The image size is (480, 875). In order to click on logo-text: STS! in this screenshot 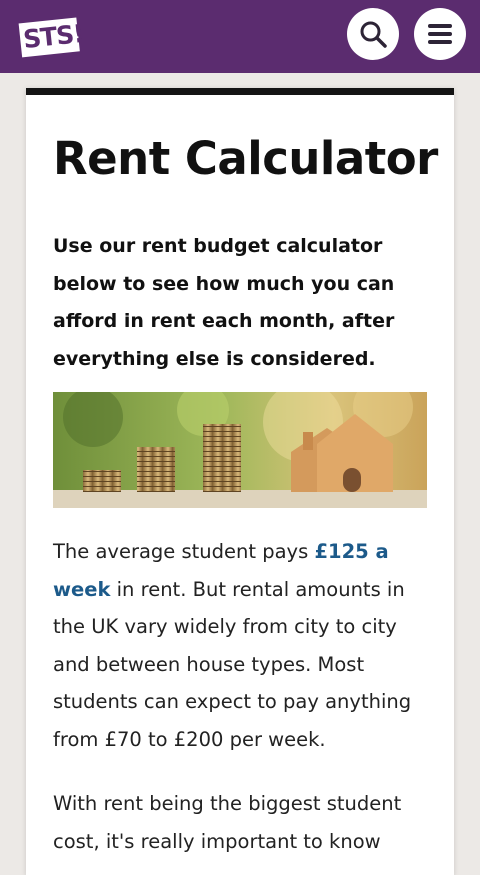, I will do `click(53, 36)`.